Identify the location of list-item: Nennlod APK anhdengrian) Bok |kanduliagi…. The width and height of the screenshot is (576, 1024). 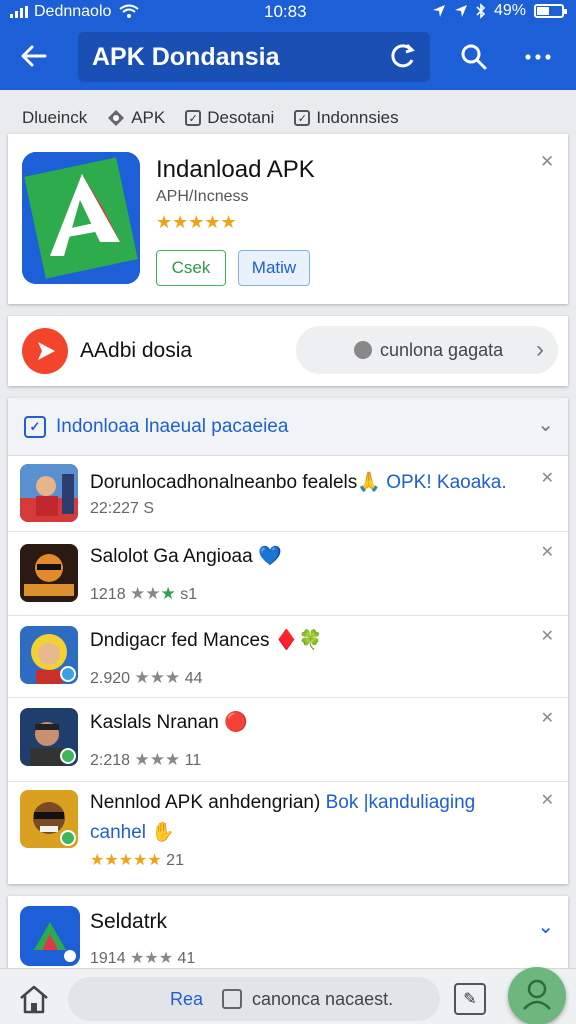
(288, 833).